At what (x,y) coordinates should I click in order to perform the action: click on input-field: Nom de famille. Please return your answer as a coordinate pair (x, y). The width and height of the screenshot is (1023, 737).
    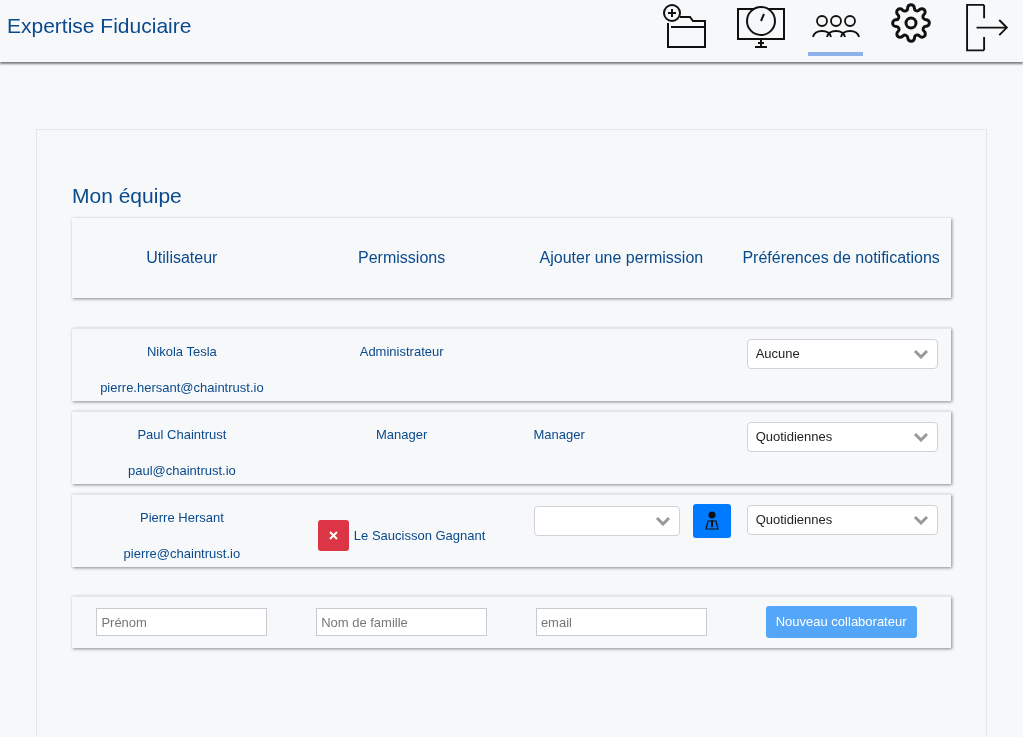
    Looking at the image, I should click on (402, 622).